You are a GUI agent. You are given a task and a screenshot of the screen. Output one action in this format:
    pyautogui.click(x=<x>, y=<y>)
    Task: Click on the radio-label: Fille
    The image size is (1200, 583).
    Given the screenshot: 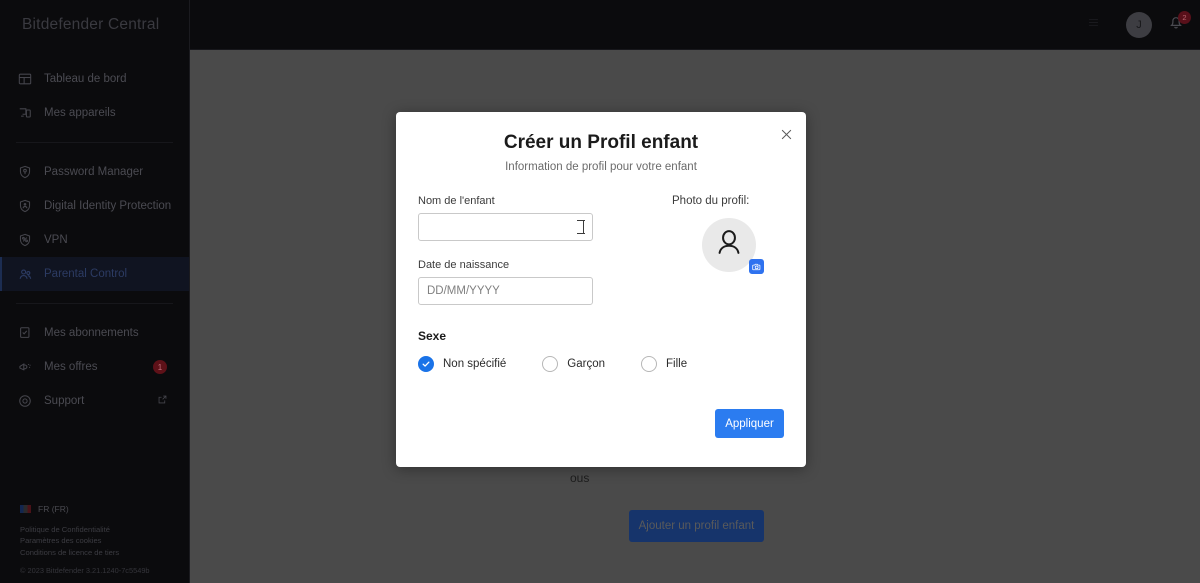 What is the action you would take?
    pyautogui.click(x=677, y=364)
    